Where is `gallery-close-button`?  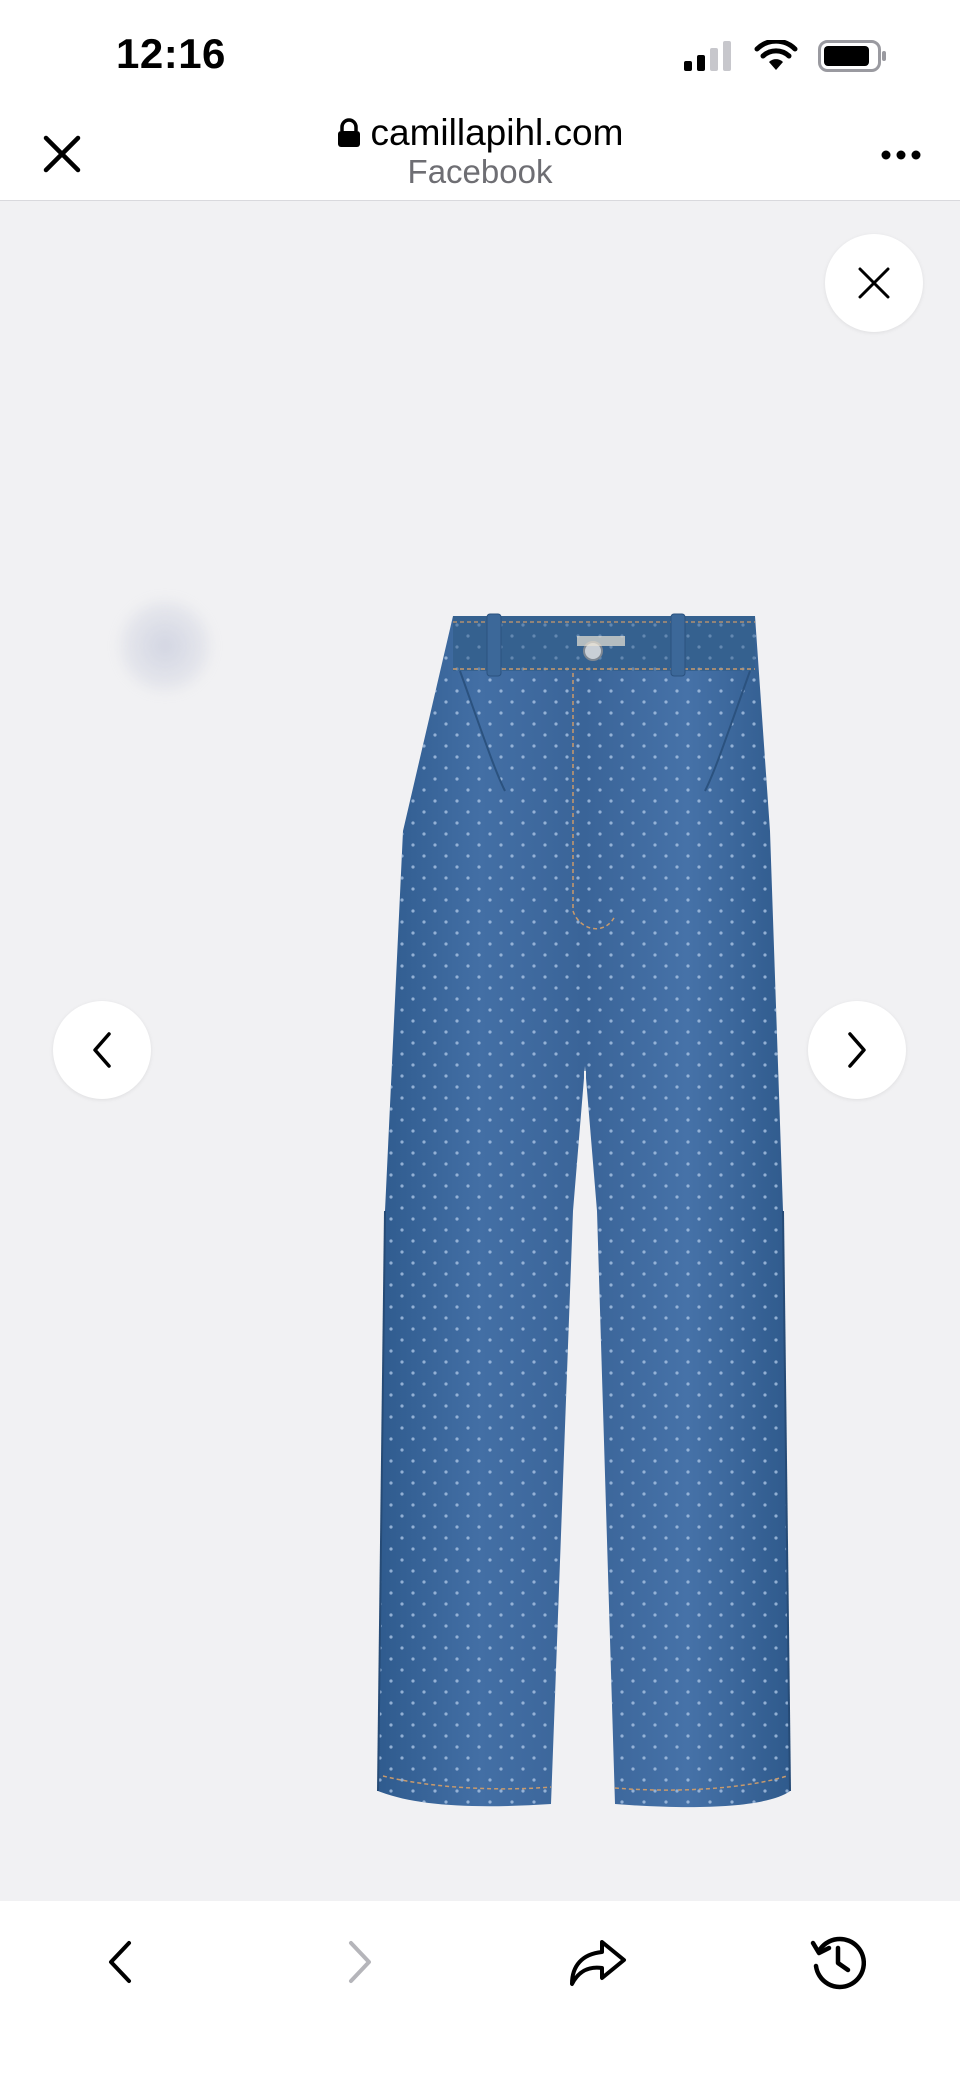
gallery-close-button is located at coordinates (874, 283).